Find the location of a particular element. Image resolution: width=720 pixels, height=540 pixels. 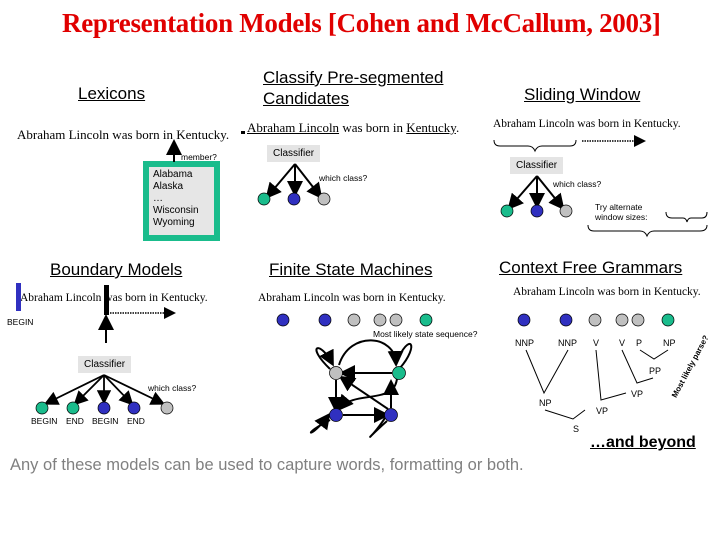

begin-marker is located at coordinates (18, 297).